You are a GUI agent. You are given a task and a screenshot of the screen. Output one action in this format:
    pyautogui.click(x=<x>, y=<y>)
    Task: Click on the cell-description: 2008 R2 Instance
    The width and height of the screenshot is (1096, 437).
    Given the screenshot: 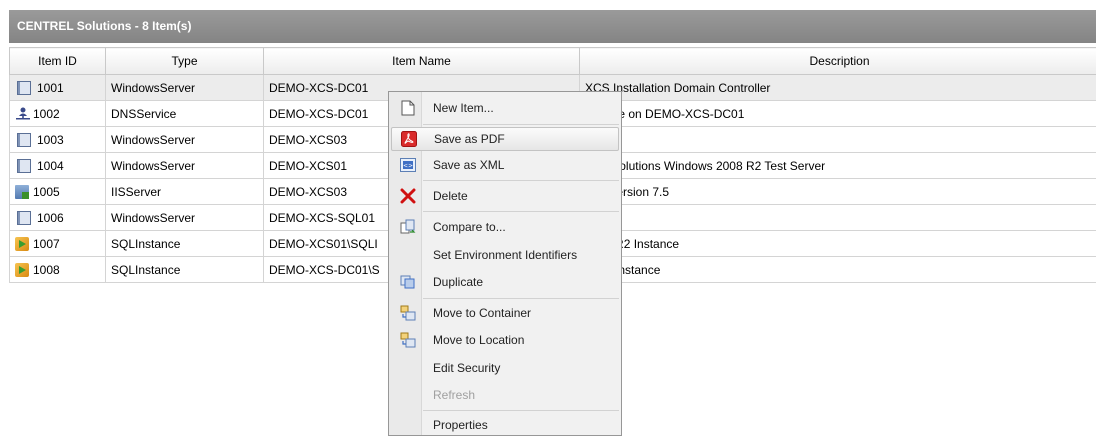 What is the action you would take?
    pyautogui.click(x=838, y=244)
    